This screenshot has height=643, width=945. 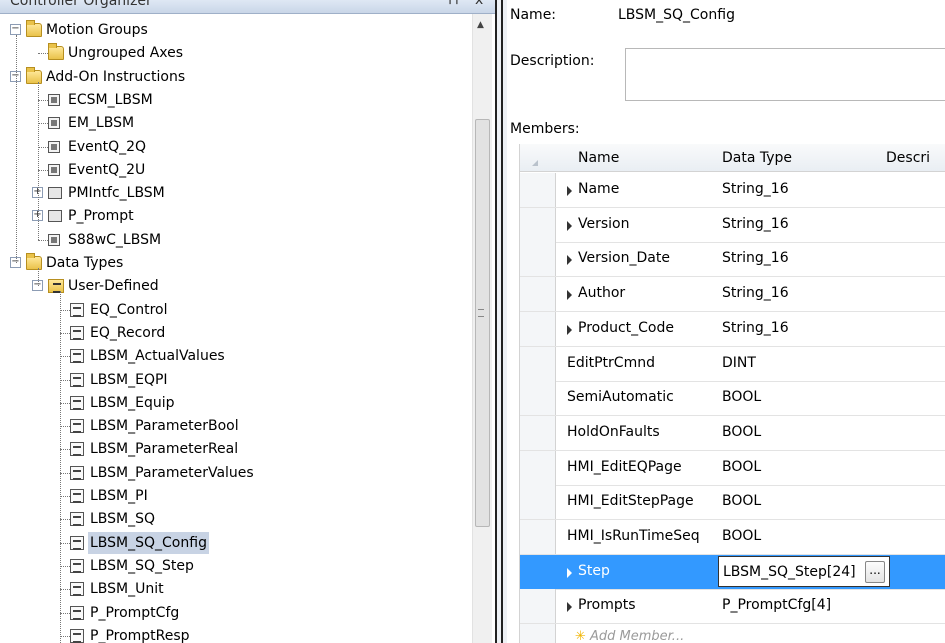 I want to click on member-name: Product_Code, so click(x=626, y=328).